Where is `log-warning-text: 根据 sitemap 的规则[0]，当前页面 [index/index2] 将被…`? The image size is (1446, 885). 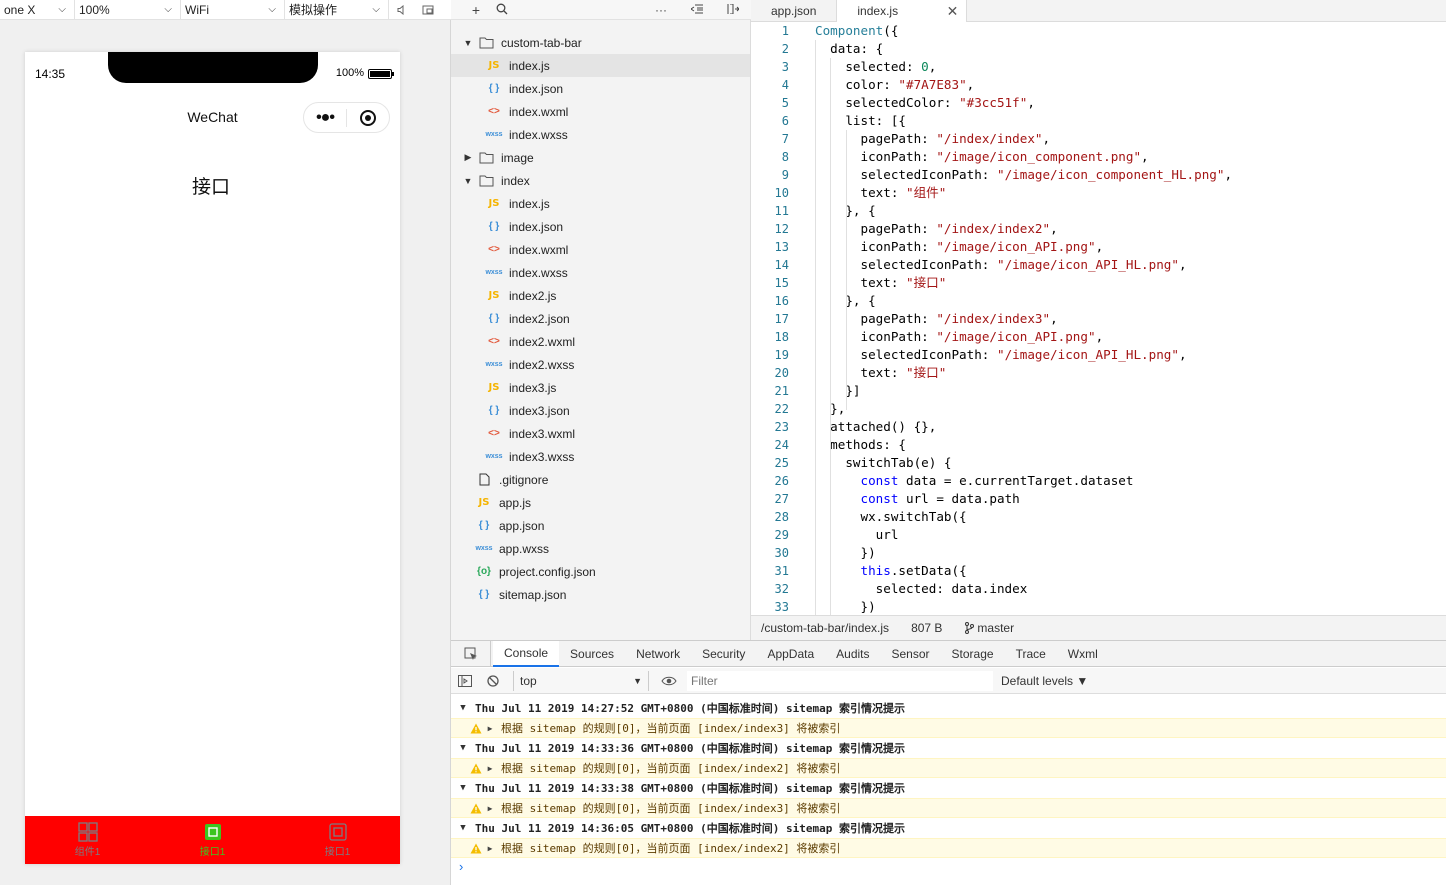
log-warning-text: 根据 sitemap 的规则[0]，当前页面 [index/index2] 将被… is located at coordinates (671, 768).